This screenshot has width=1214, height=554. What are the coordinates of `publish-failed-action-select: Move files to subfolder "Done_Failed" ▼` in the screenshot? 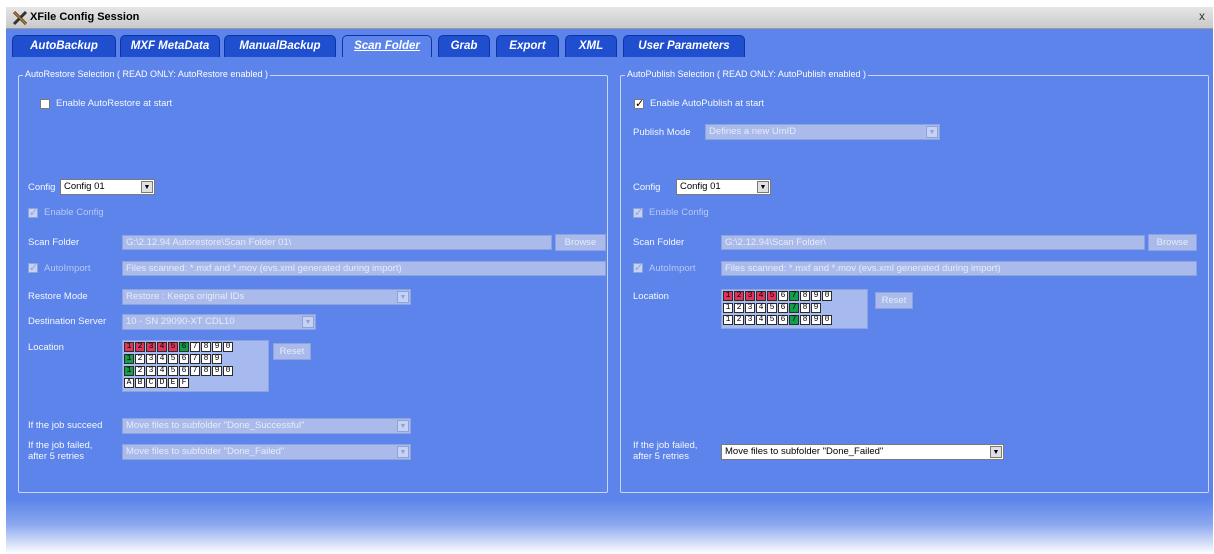 It's located at (862, 452).